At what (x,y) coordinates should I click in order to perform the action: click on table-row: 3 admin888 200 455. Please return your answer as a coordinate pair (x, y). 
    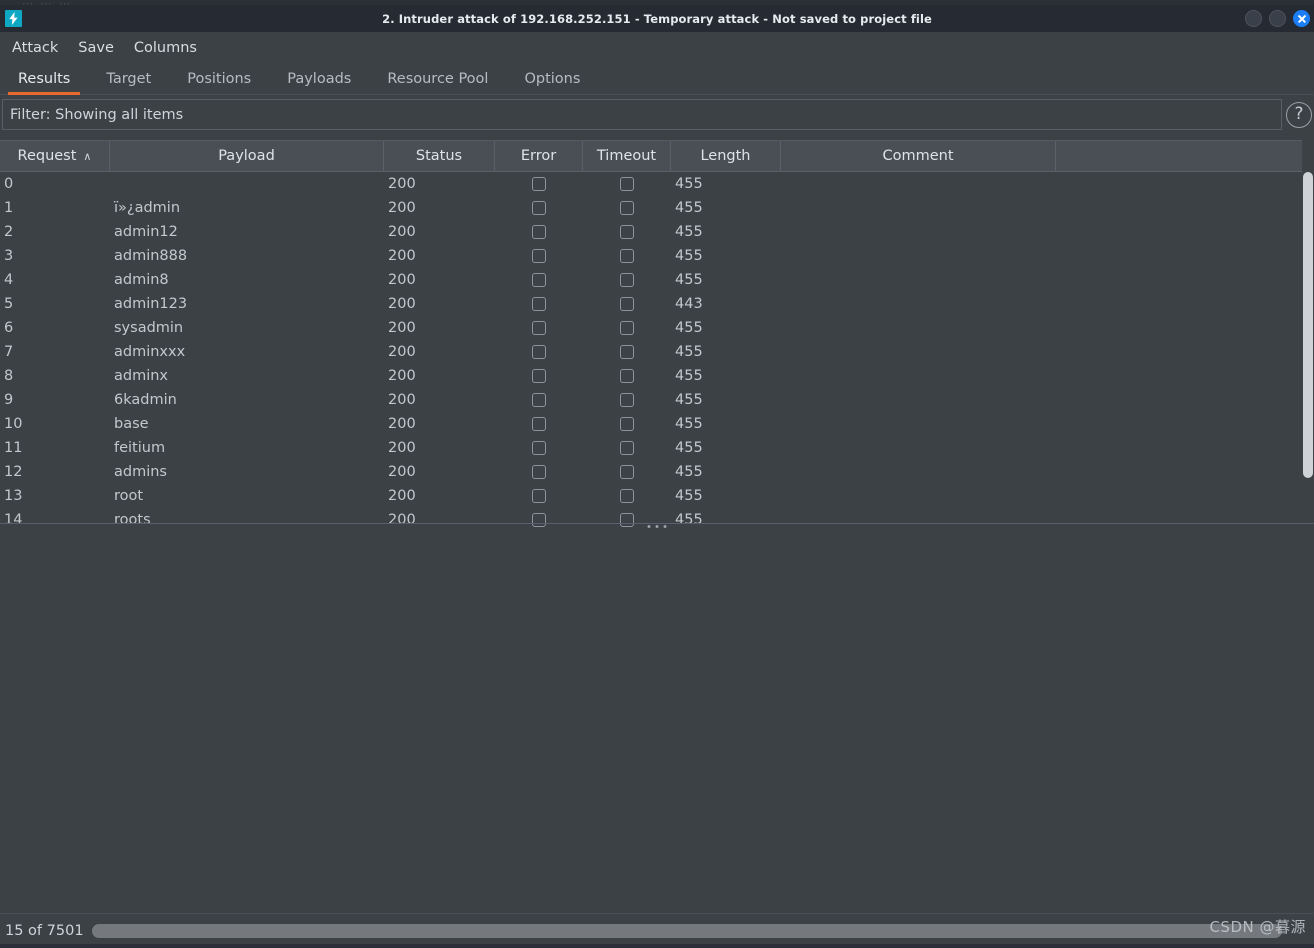
    Looking at the image, I should click on (657, 256).